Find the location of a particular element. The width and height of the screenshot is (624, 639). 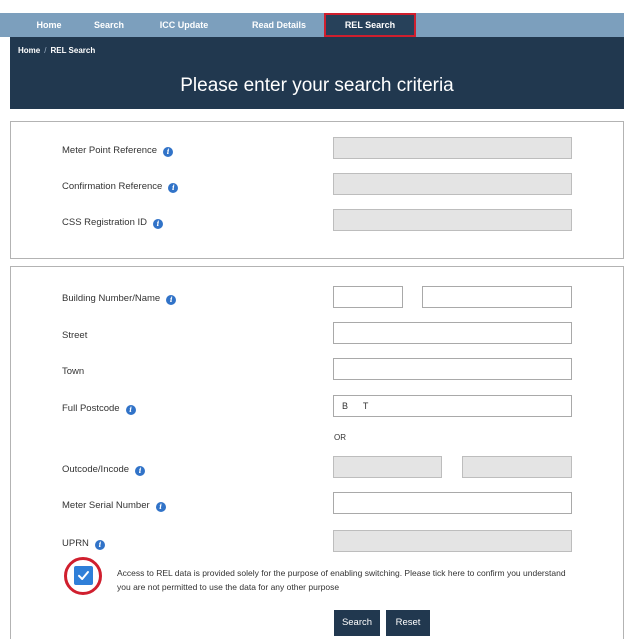

outcode-incode-label-text: Outcode/Incode is located at coordinates (96, 469).